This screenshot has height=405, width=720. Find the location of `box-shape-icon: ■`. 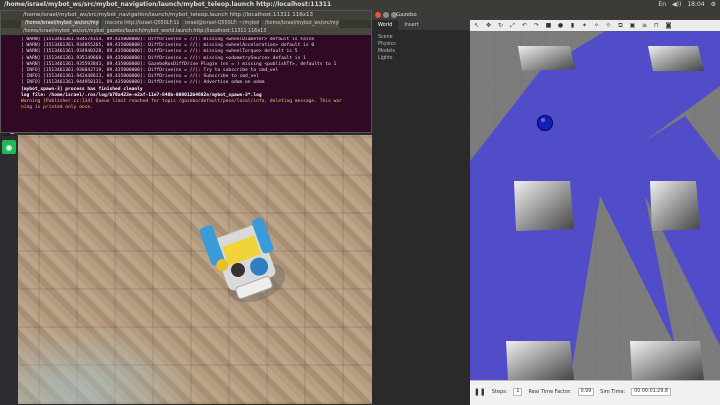

box-shape-icon: ■ is located at coordinates (548, 25).